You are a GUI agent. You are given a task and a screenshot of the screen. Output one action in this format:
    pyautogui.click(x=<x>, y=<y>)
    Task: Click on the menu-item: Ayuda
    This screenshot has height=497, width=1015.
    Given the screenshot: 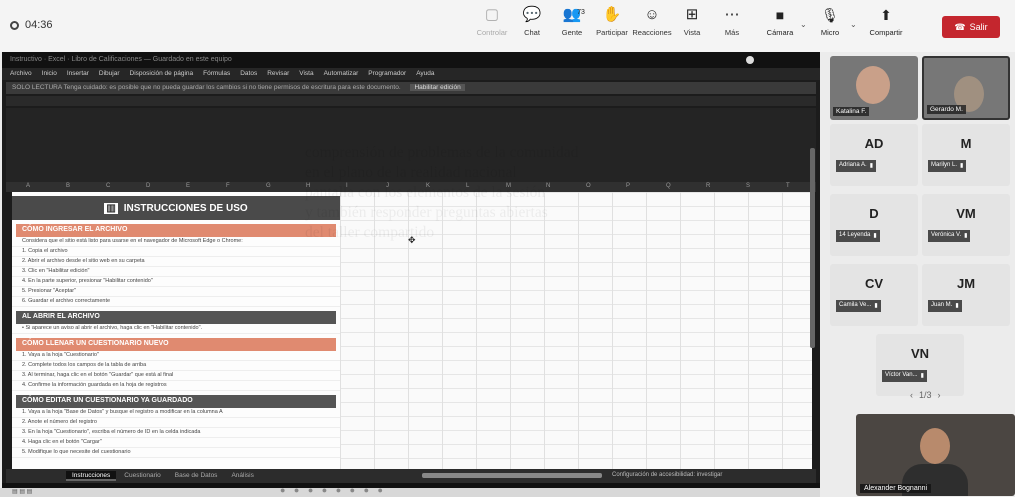 What is the action you would take?
    pyautogui.click(x=425, y=74)
    